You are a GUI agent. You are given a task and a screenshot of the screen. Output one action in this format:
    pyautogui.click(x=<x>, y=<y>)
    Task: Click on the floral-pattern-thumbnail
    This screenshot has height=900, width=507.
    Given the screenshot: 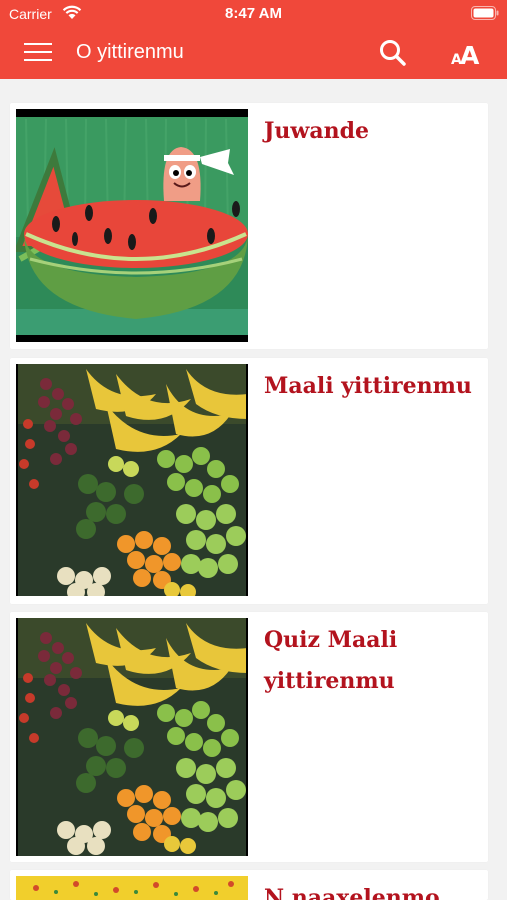 What is the action you would take?
    pyautogui.click(x=132, y=888)
    